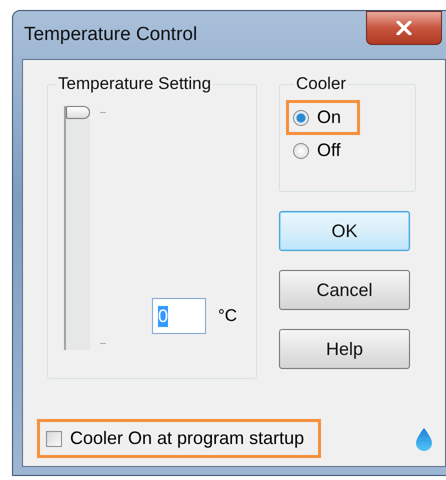 This screenshot has width=446, height=480. I want to click on unit-label: °C, so click(228, 316).